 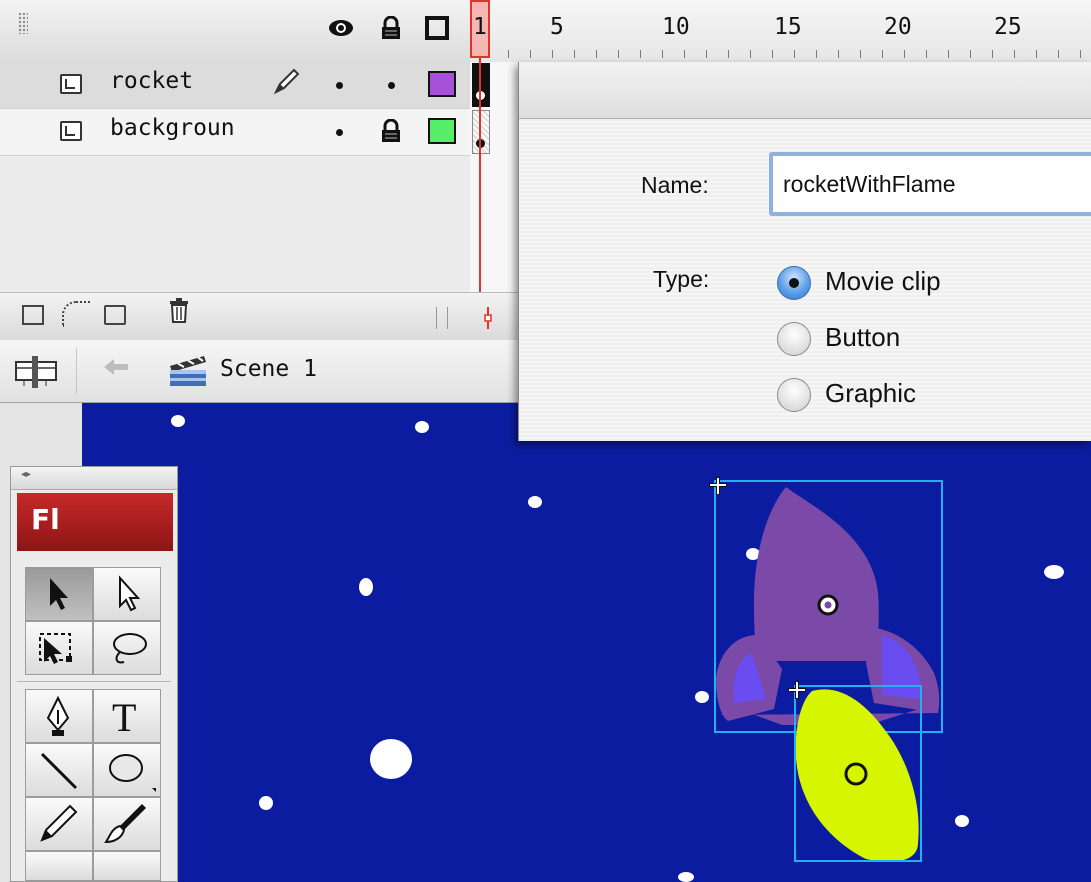 I want to click on brush-tool-button, so click(x=127, y=824).